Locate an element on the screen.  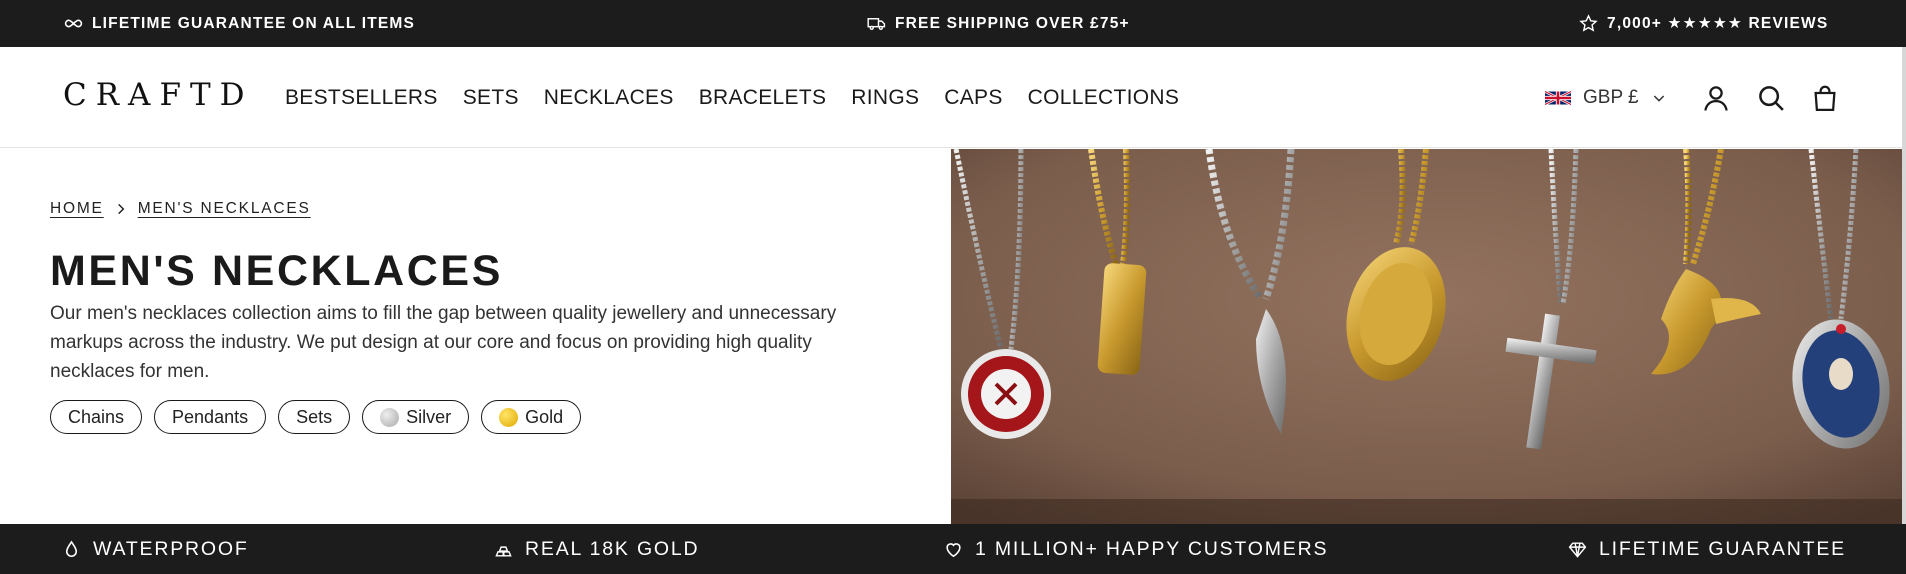
star-icon is located at coordinates (1588, 23).